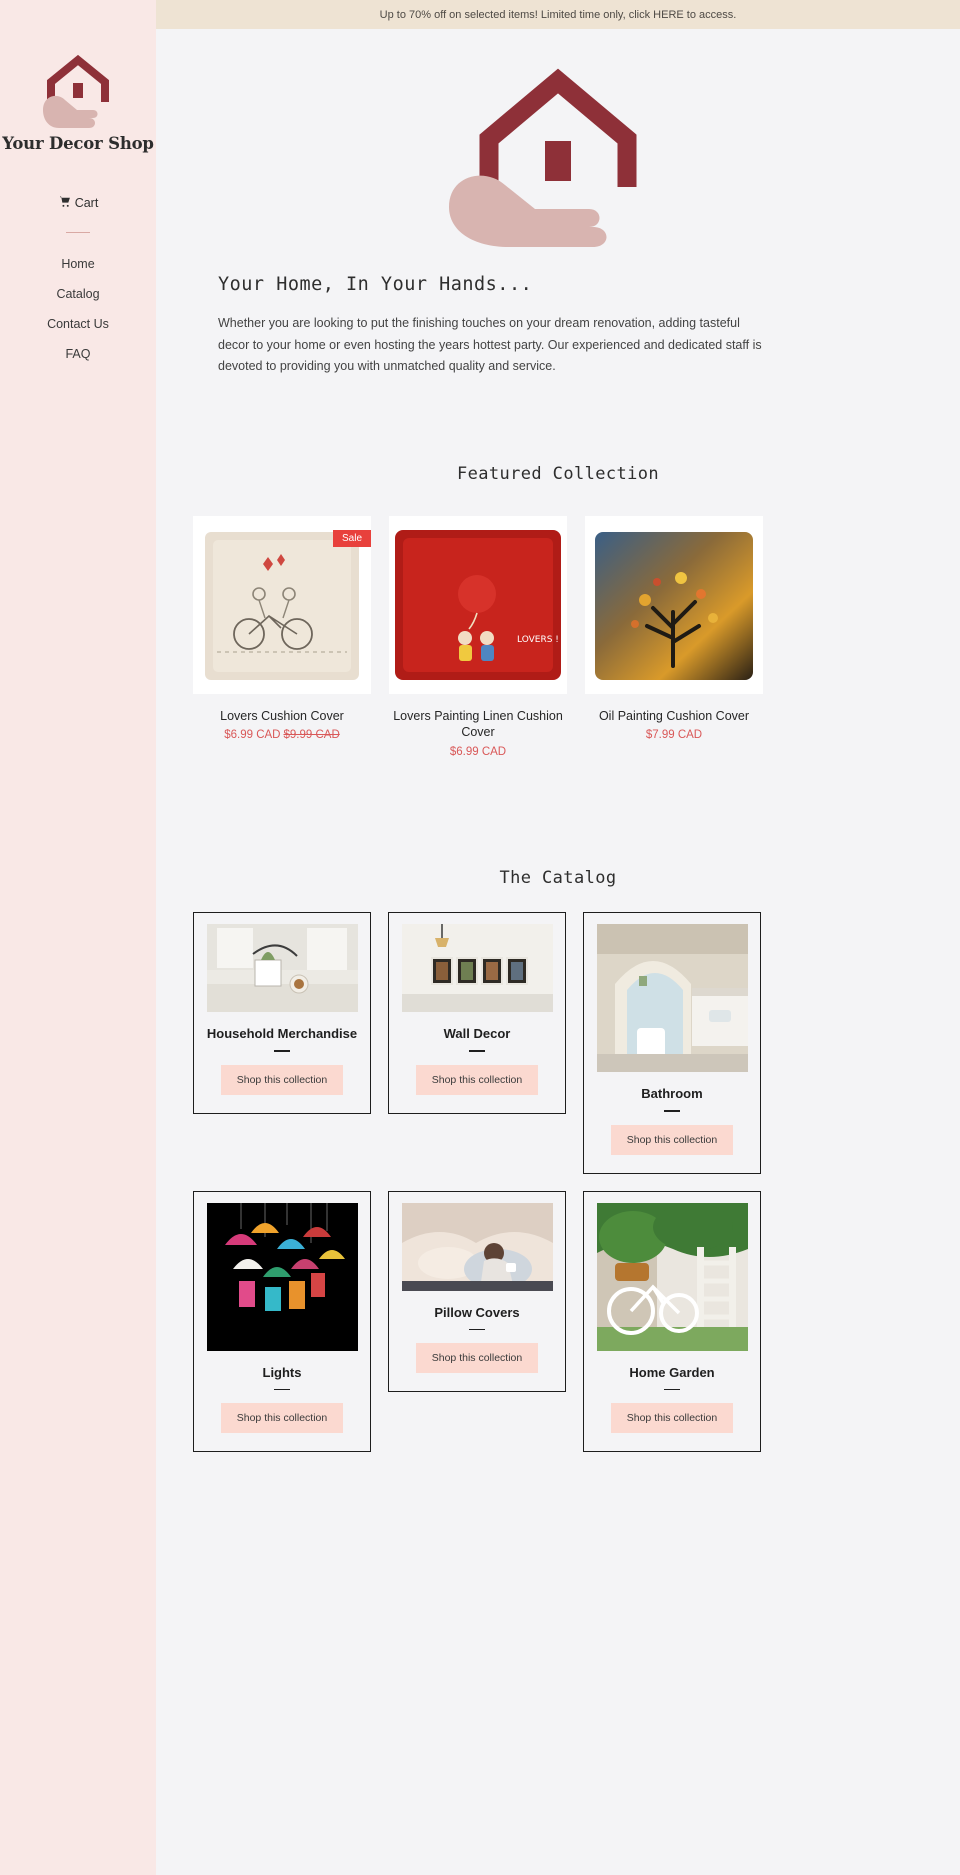 The height and width of the screenshot is (1875, 960). I want to click on collection-name: Lights, so click(282, 1372).